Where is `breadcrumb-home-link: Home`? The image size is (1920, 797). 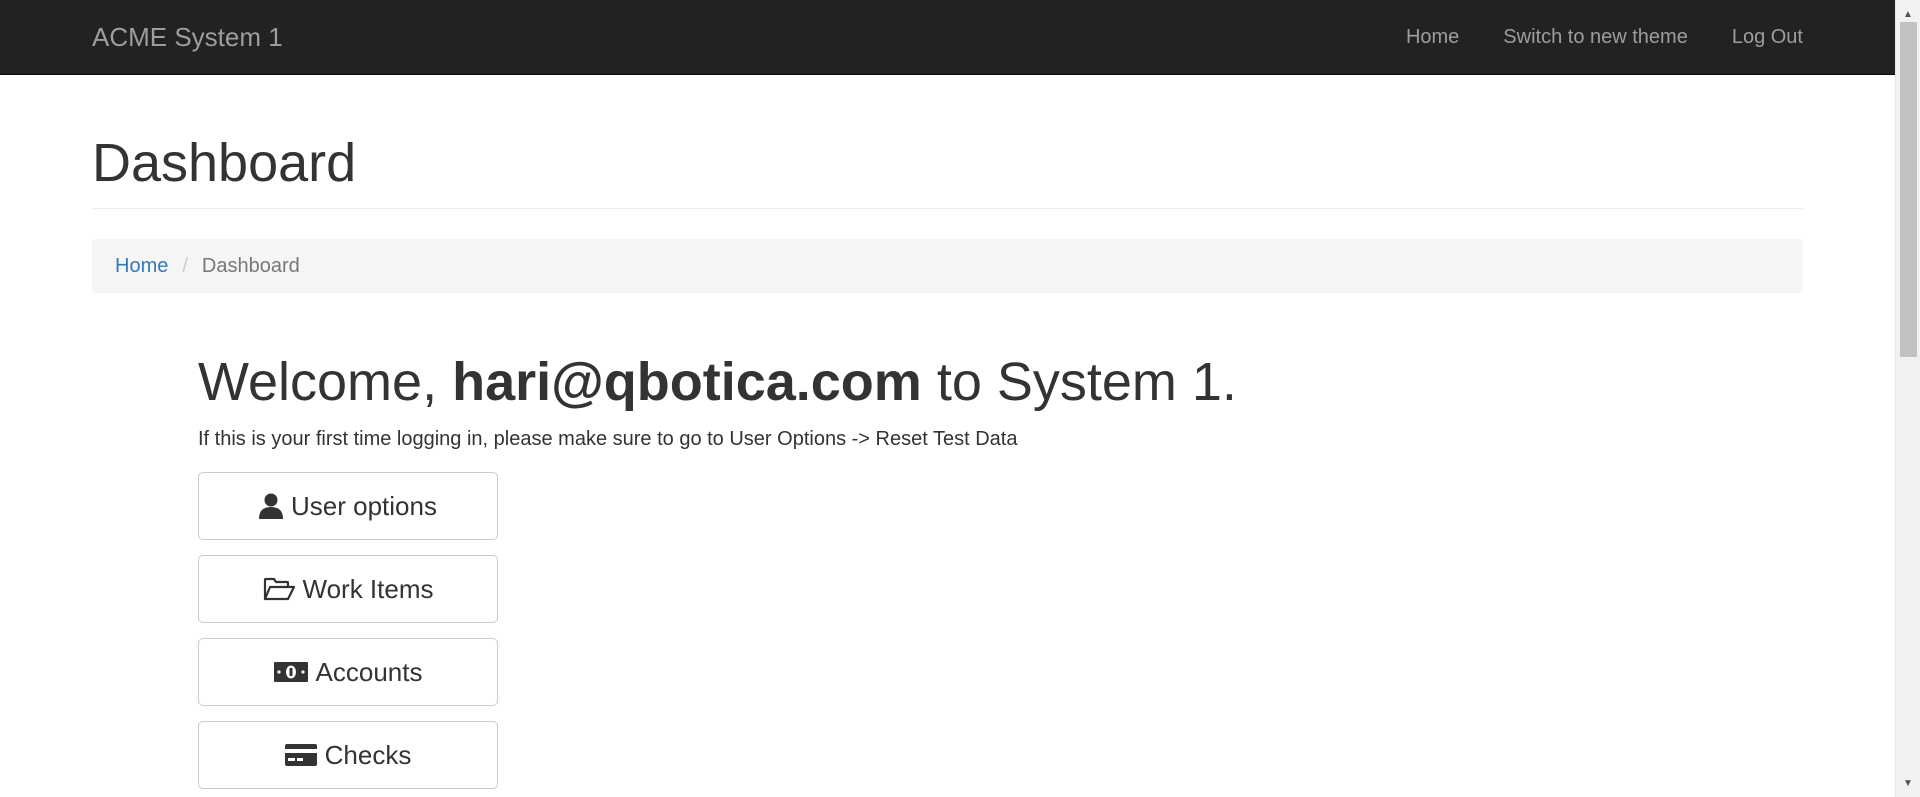
breadcrumb-home-link: Home is located at coordinates (141, 266).